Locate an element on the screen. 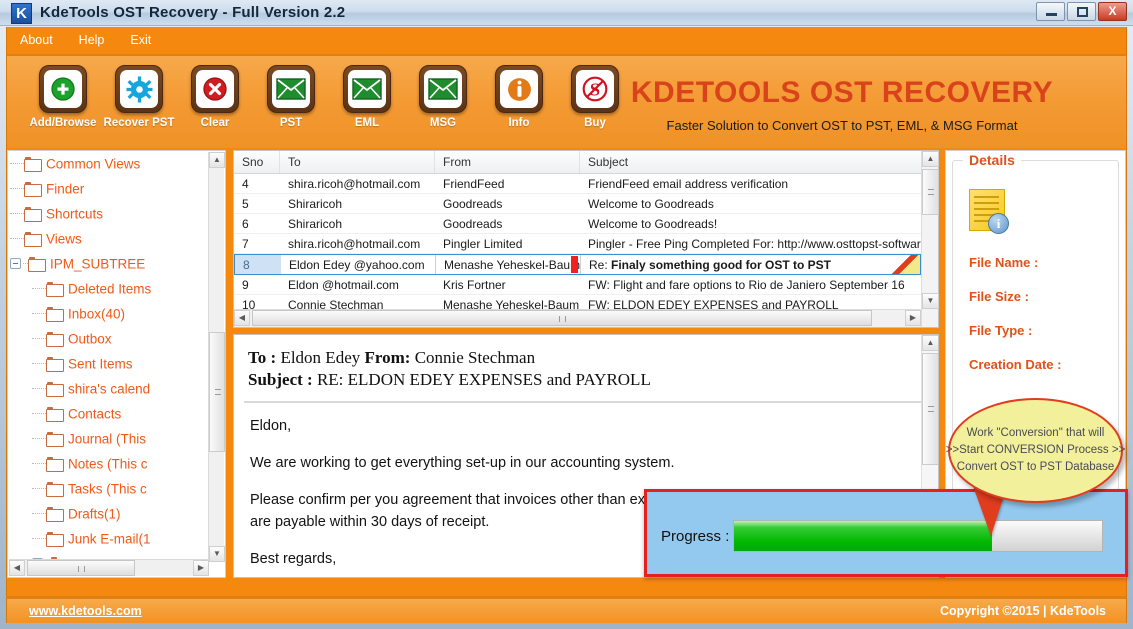 Image resolution: width=1133 pixels, height=629 pixels. mail-scroll-up-button: ▲ is located at coordinates (930, 159).